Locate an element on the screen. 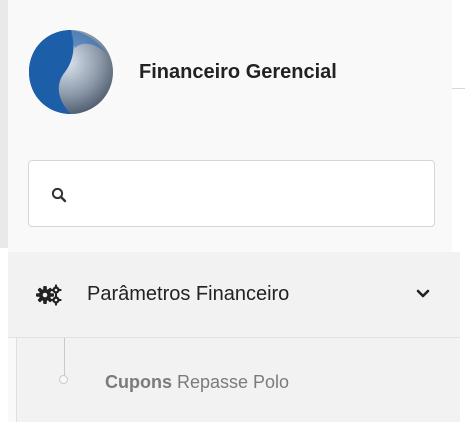 The height and width of the screenshot is (432, 465). search-box is located at coordinates (231, 193).